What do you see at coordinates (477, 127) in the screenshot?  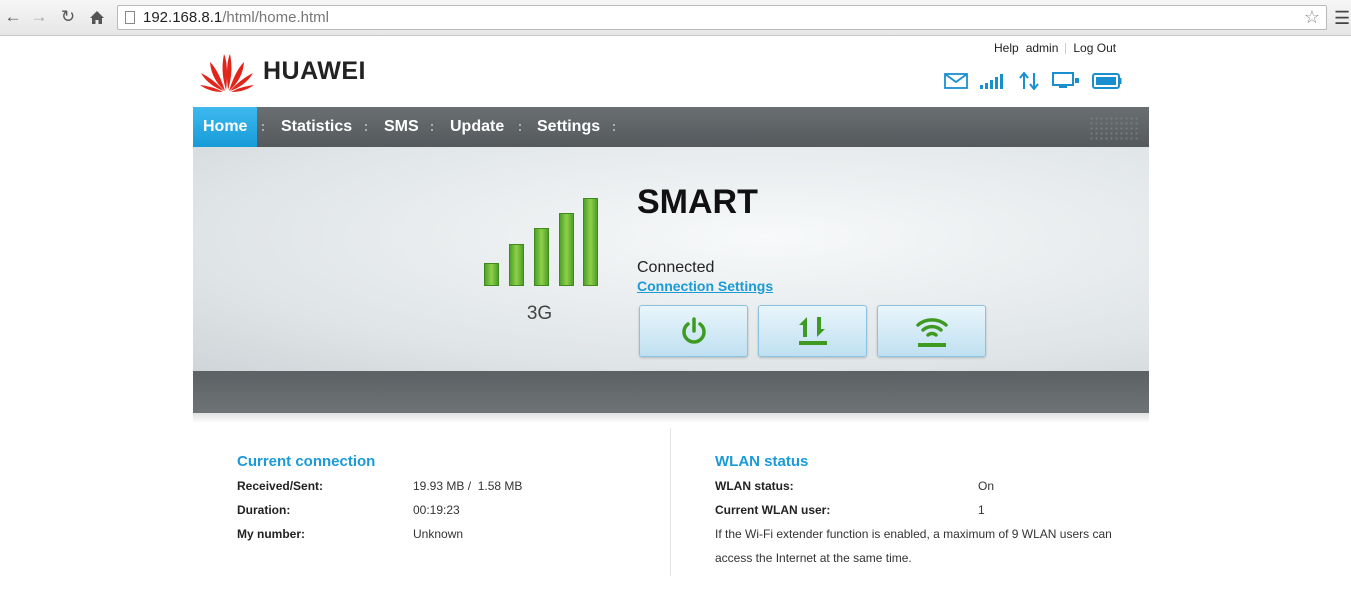 I see `nav-update: Update` at bounding box center [477, 127].